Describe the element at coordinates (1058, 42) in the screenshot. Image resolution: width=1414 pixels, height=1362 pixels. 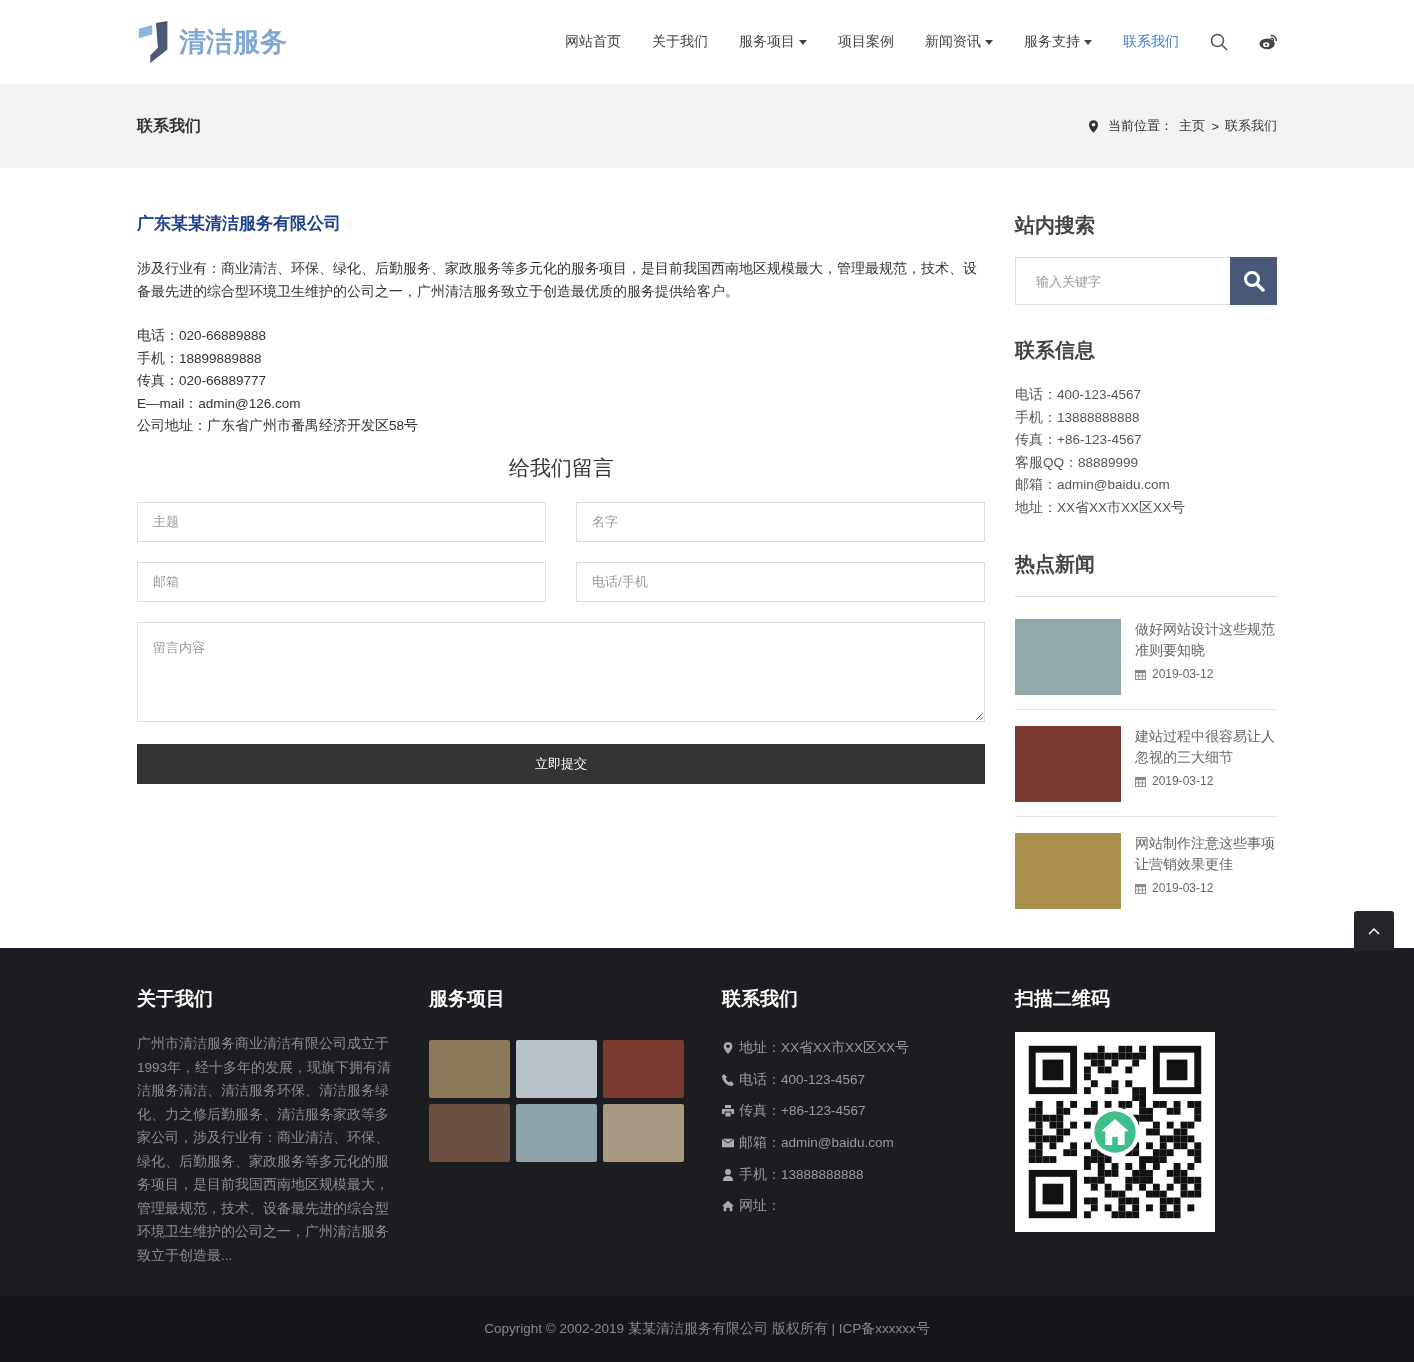
I see `nav-link: 服务支持` at that location.